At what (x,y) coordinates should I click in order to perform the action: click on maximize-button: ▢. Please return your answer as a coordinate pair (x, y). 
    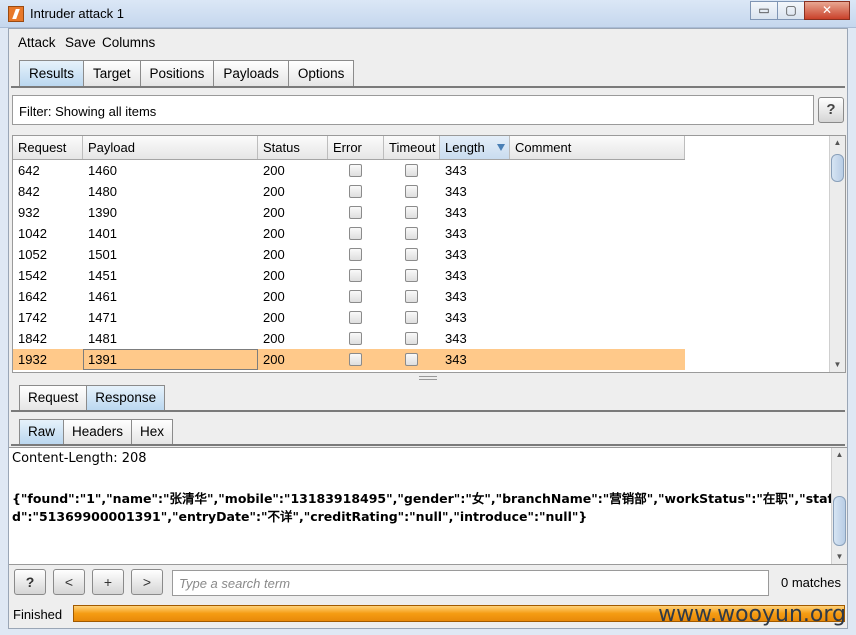
    Looking at the image, I should click on (791, 10).